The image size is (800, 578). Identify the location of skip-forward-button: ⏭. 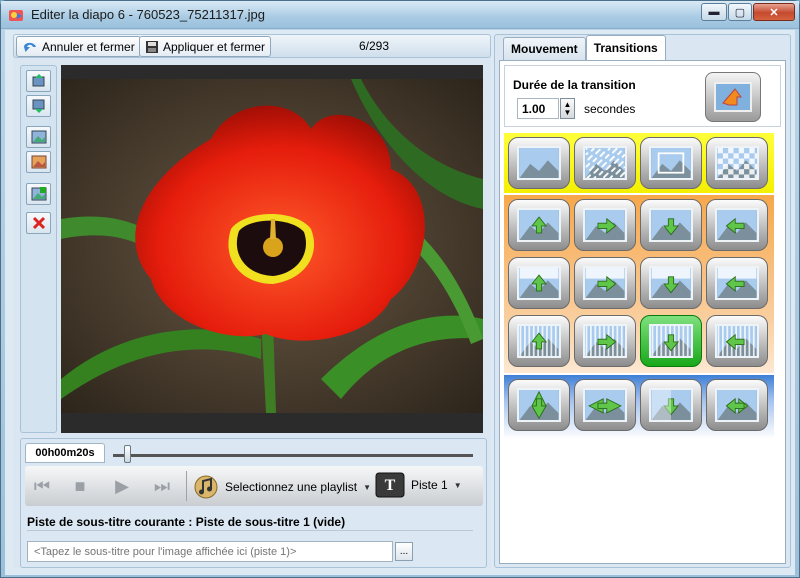
(162, 486).